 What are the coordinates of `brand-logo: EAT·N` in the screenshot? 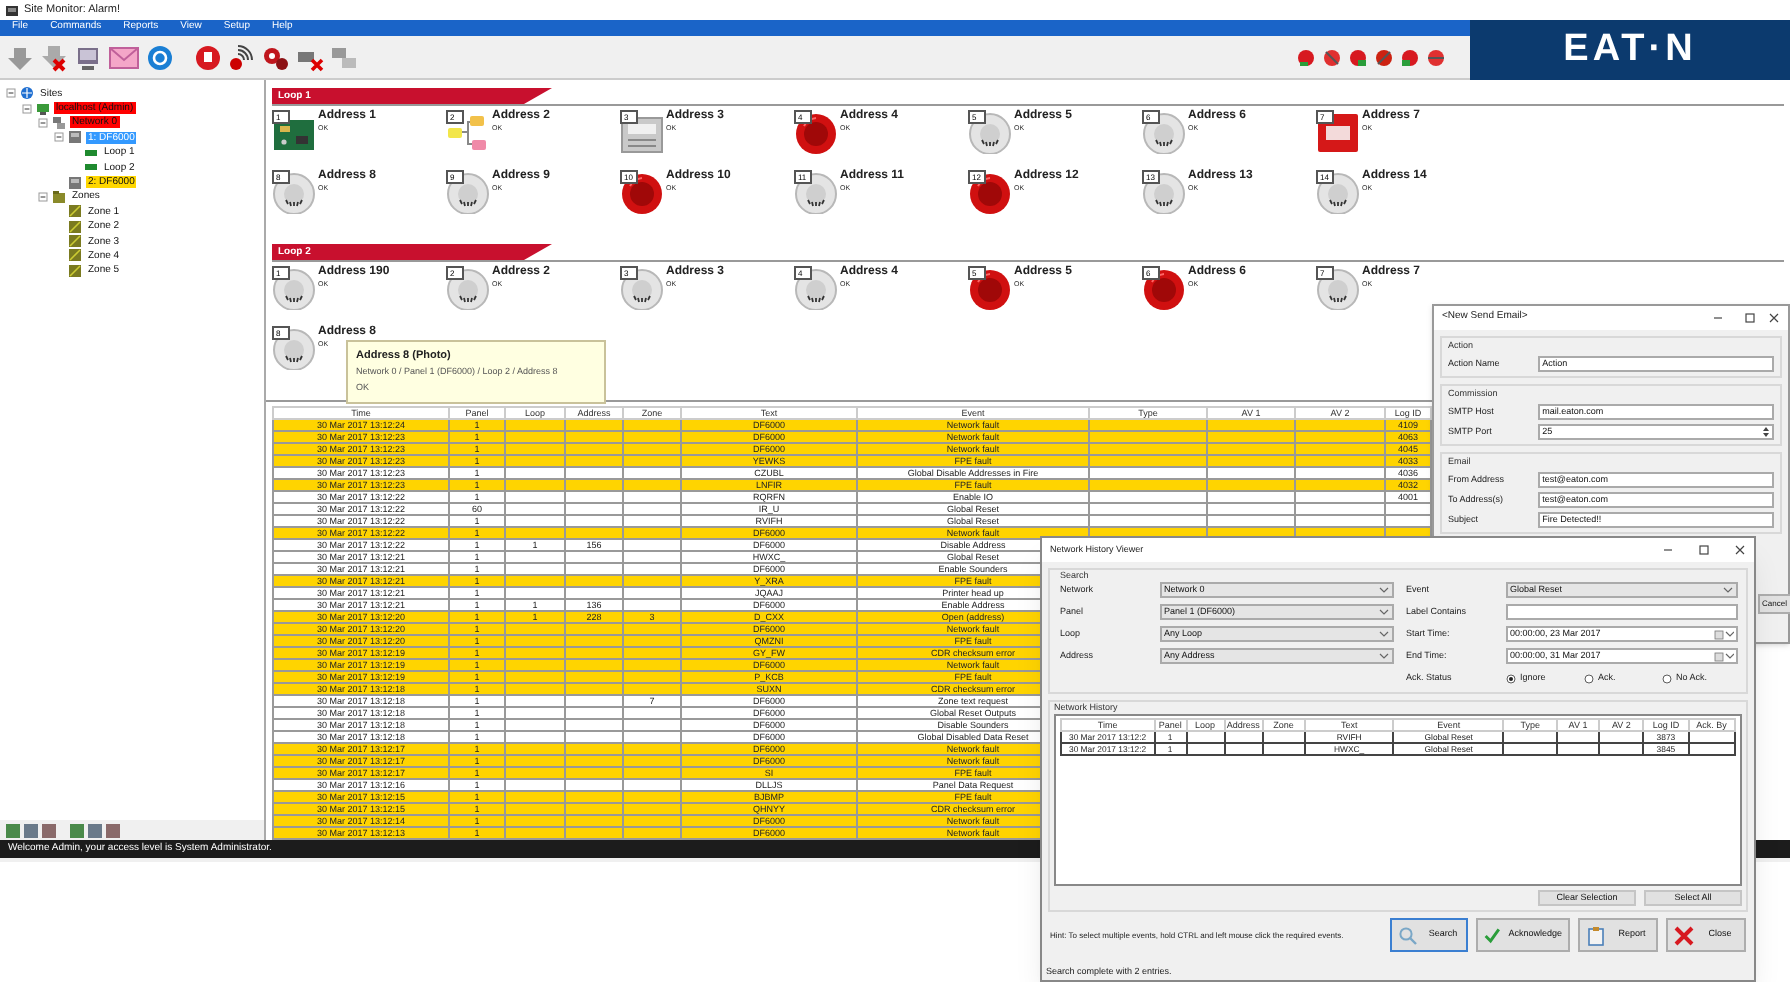 It's located at (1630, 49).